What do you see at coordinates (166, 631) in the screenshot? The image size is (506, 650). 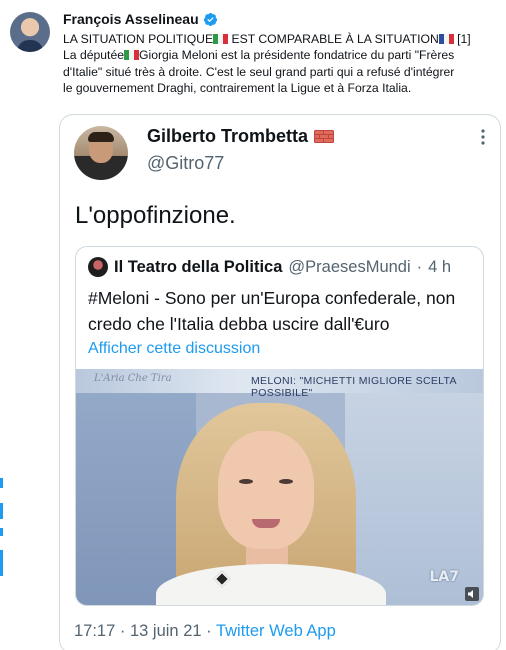 I see `tweet-date: 13 juin 21` at bounding box center [166, 631].